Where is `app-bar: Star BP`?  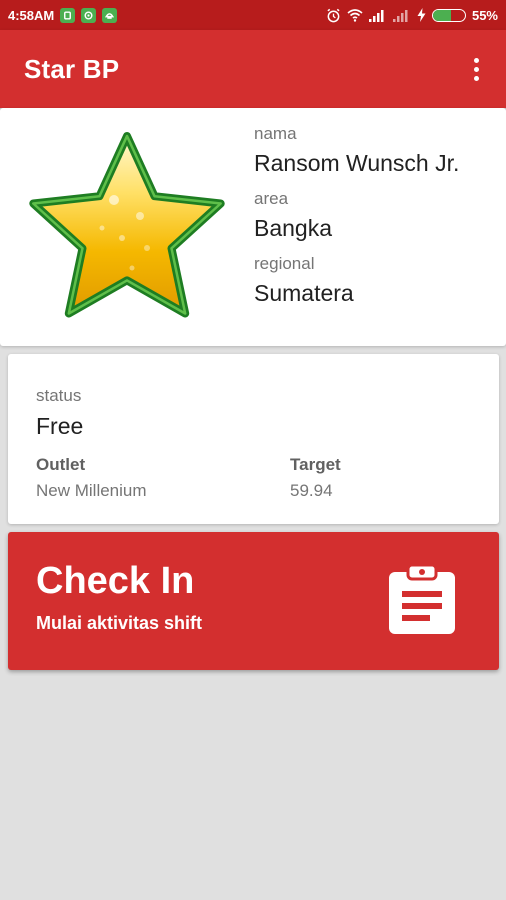 app-bar: Star BP is located at coordinates (253, 69).